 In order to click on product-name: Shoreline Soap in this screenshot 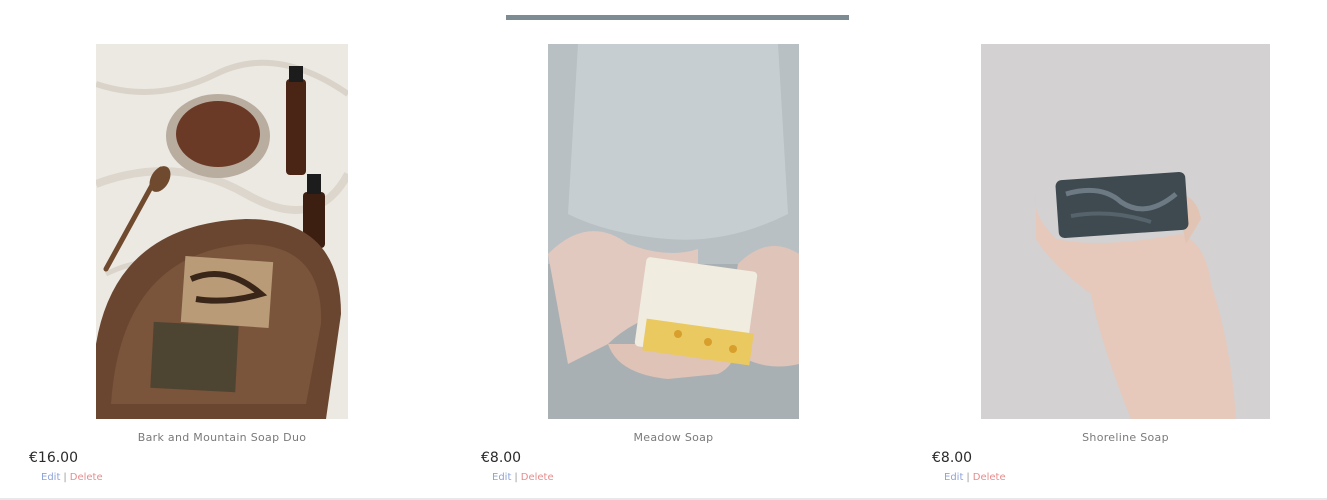, I will do `click(1125, 437)`.